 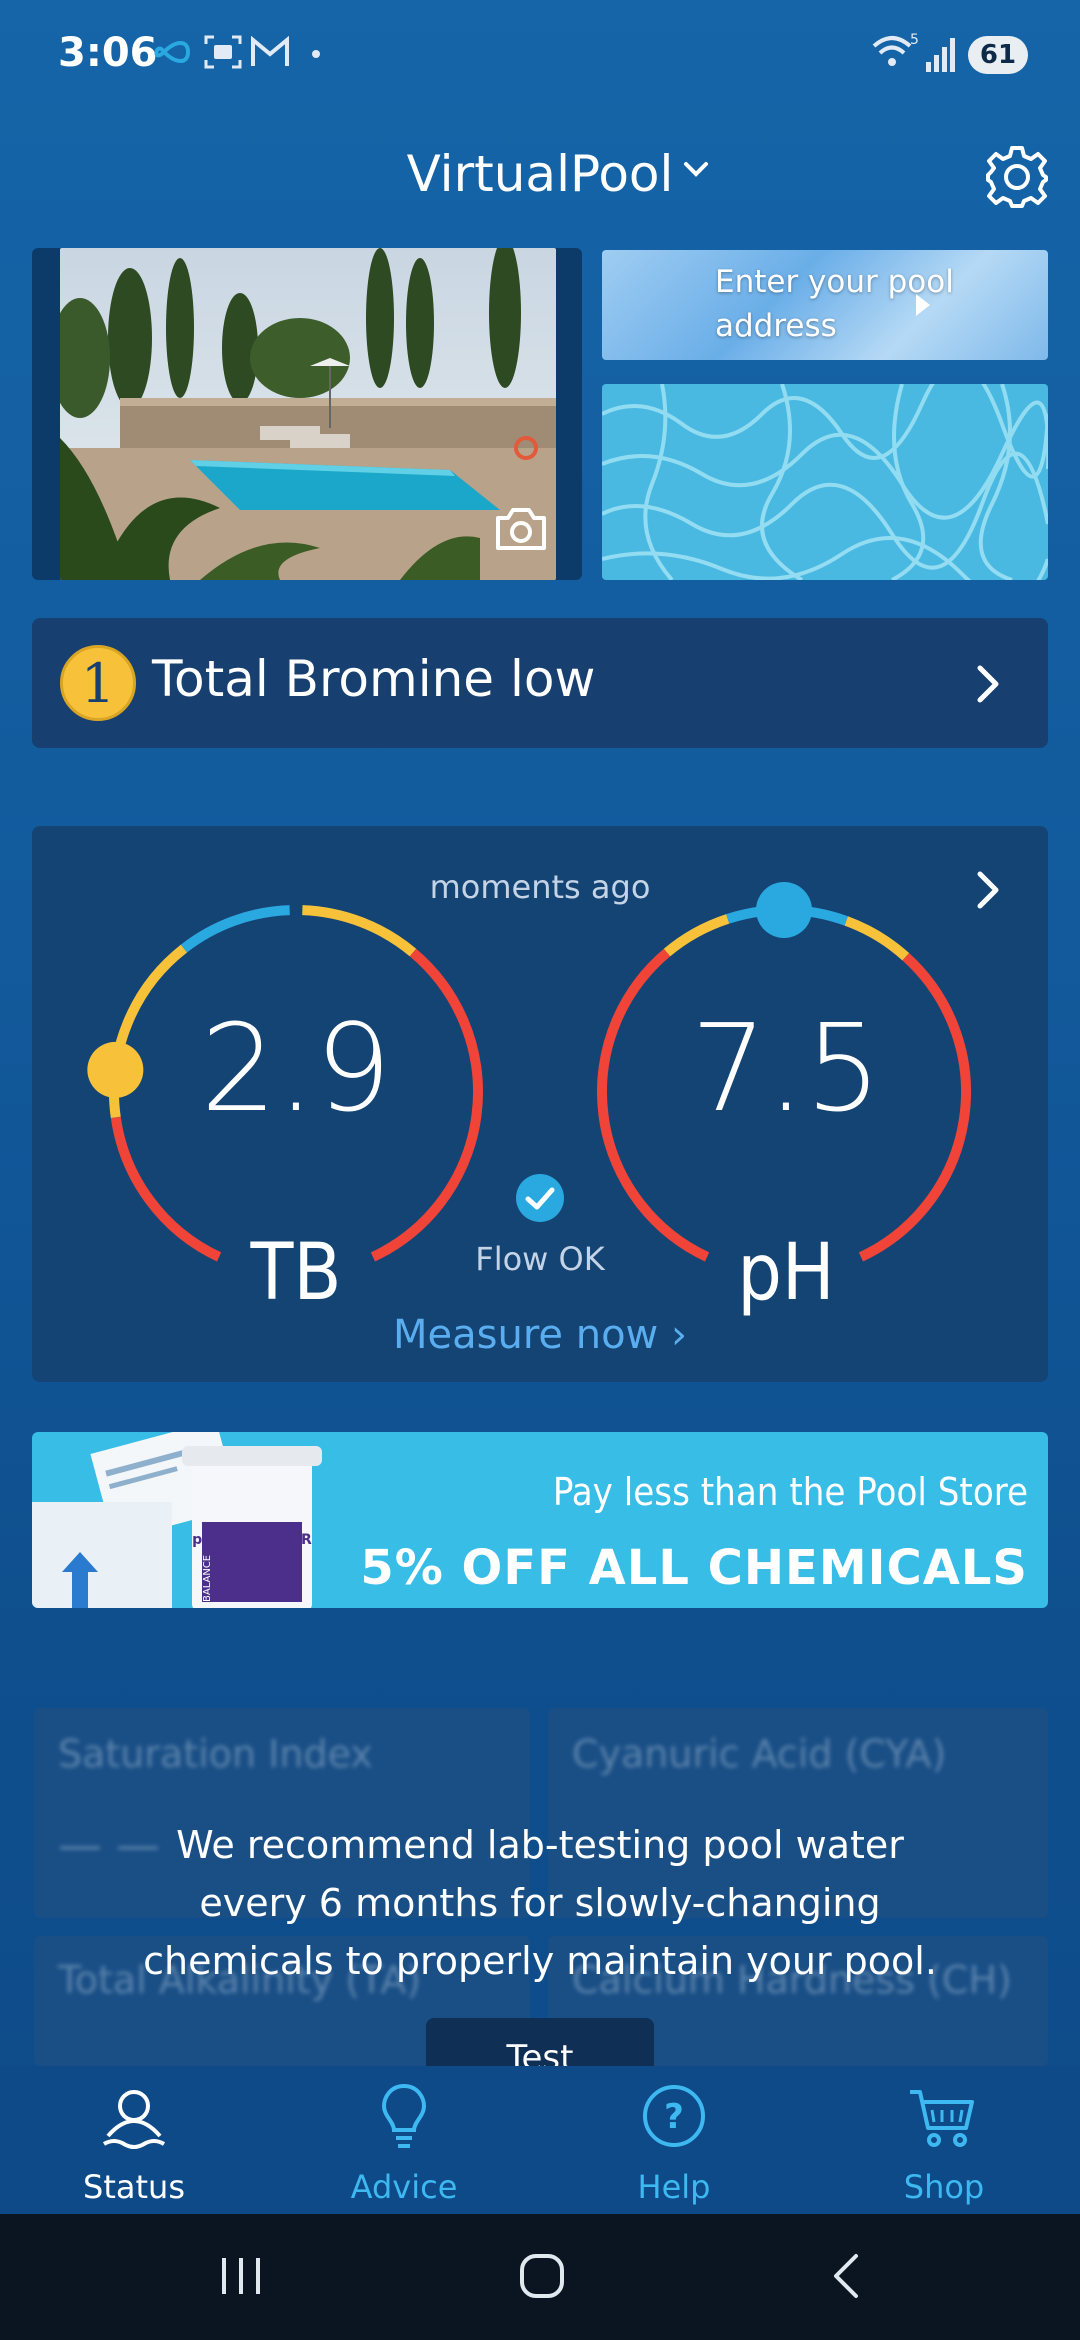 What do you see at coordinates (172, 52) in the screenshot?
I see `infinity-icon` at bounding box center [172, 52].